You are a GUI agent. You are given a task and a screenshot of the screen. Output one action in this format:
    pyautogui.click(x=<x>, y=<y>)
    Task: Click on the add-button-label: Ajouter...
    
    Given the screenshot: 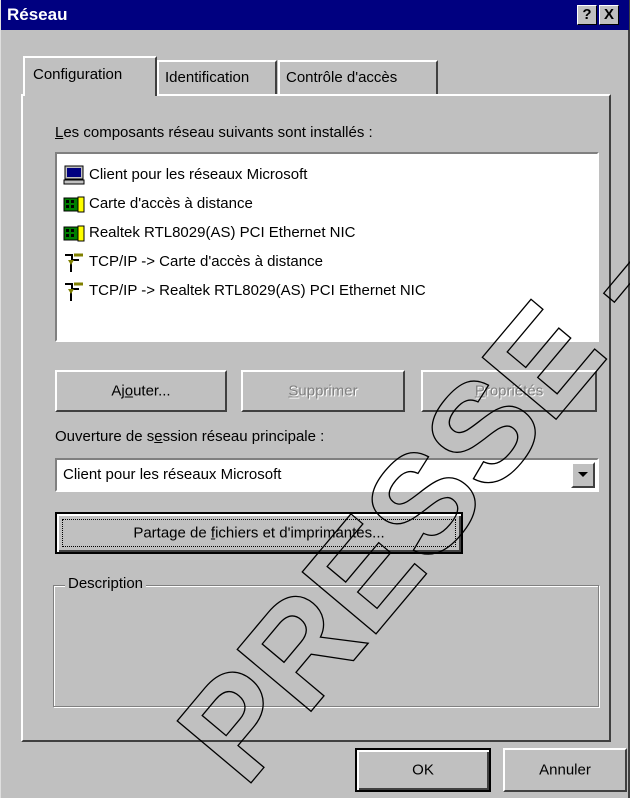 What is the action you would take?
    pyautogui.click(x=141, y=391)
    